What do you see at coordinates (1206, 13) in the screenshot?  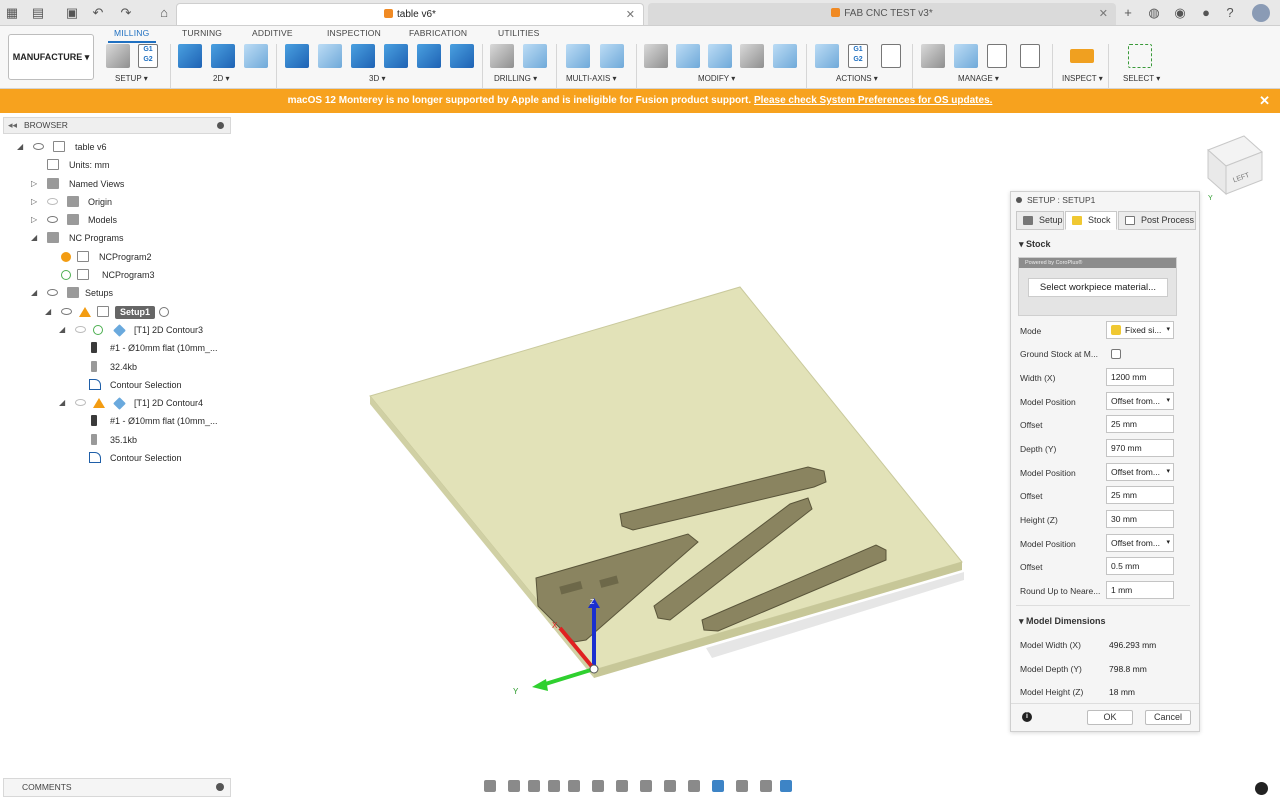 I see `notifications-icon: ●` at bounding box center [1206, 13].